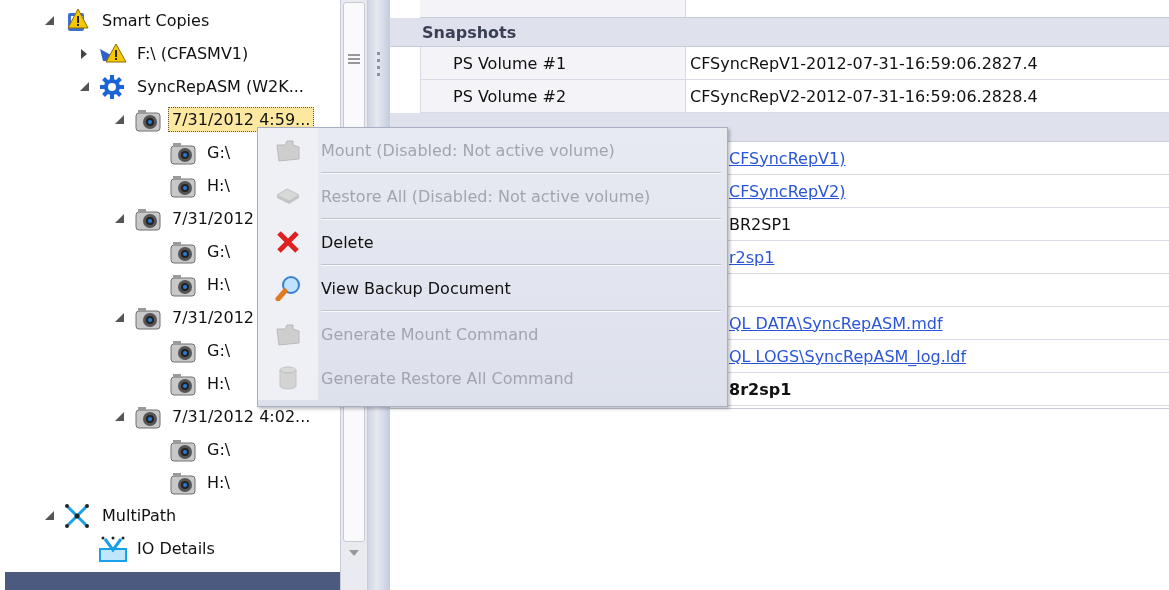 Image resolution: width=1169 pixels, height=590 pixels. Describe the element at coordinates (864, 96) in the screenshot. I see `property-value: CFSyncRepV2-2012-07-31-16:59:06.2828.4` at that location.